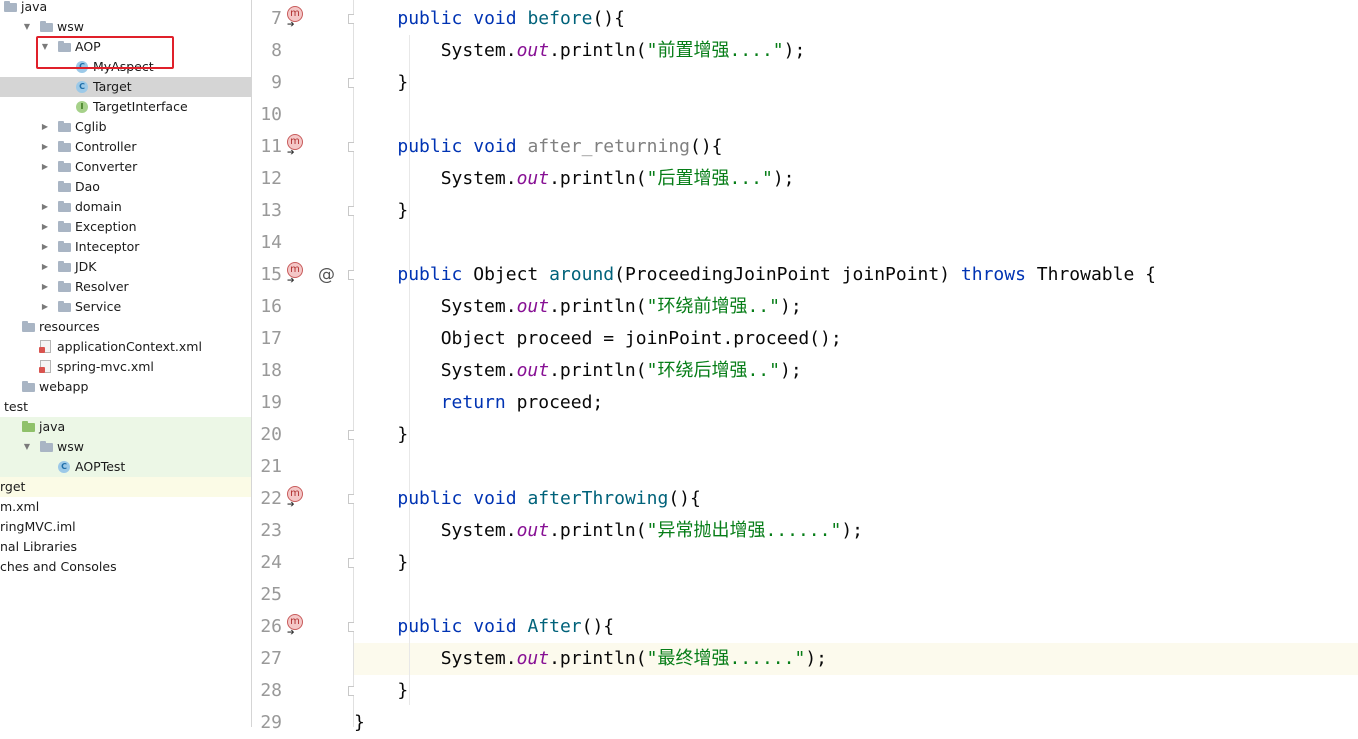  I want to click on tree-item: ▶ Exception, so click(125, 227).